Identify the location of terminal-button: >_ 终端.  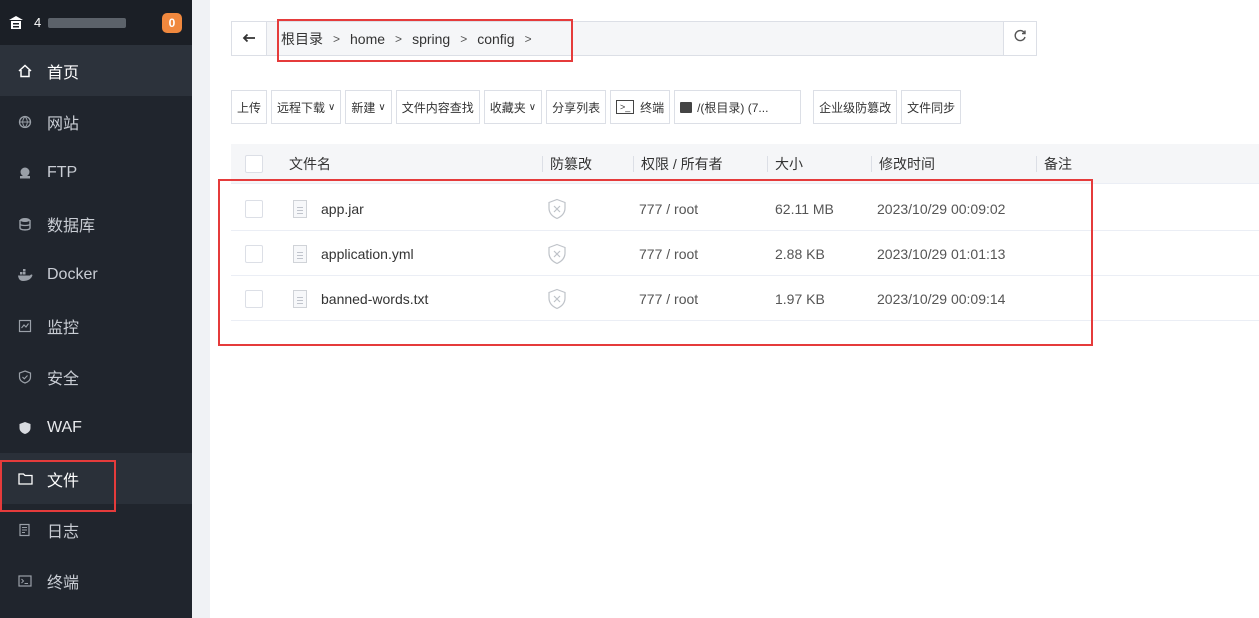
(640, 107).